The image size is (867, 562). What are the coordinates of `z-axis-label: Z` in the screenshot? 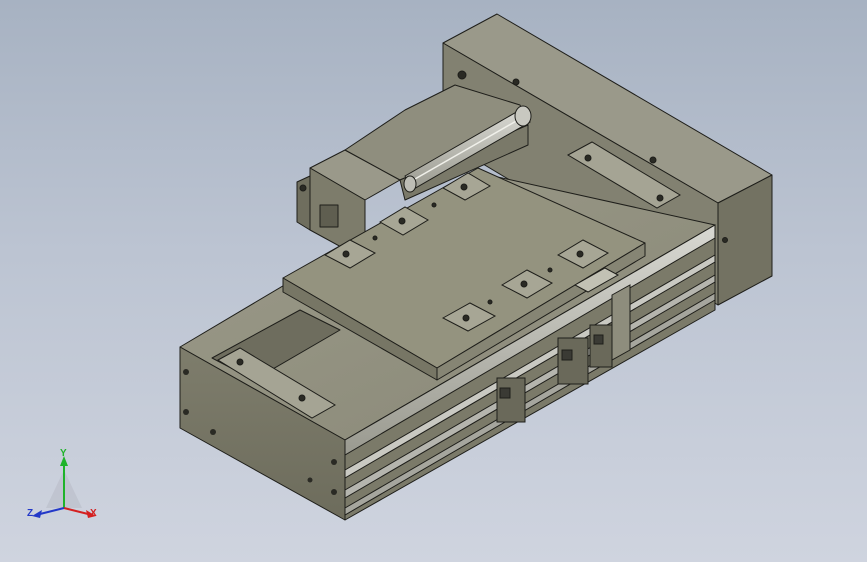 It's located at (30, 513).